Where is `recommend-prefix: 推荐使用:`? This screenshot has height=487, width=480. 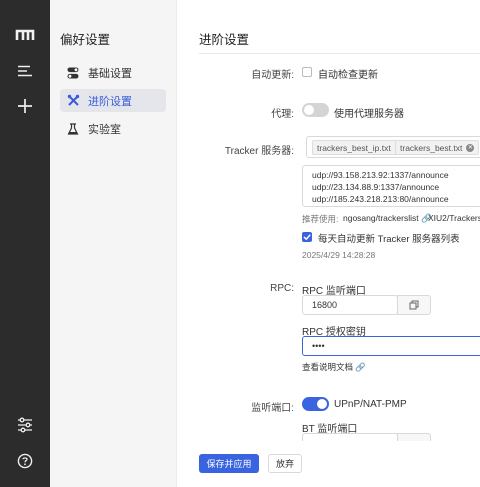 recommend-prefix: 推荐使用: is located at coordinates (320, 219).